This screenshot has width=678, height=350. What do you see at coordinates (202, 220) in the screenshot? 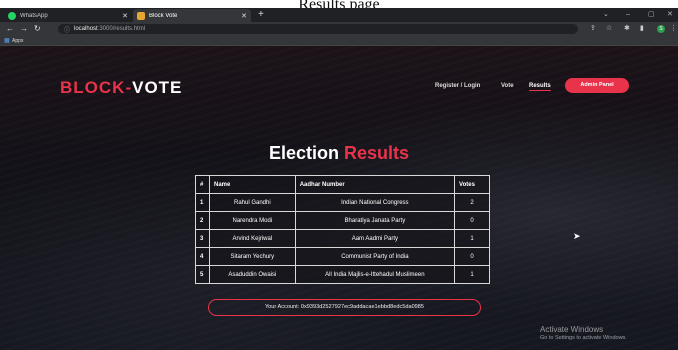
I see `row-number: 2` at bounding box center [202, 220].